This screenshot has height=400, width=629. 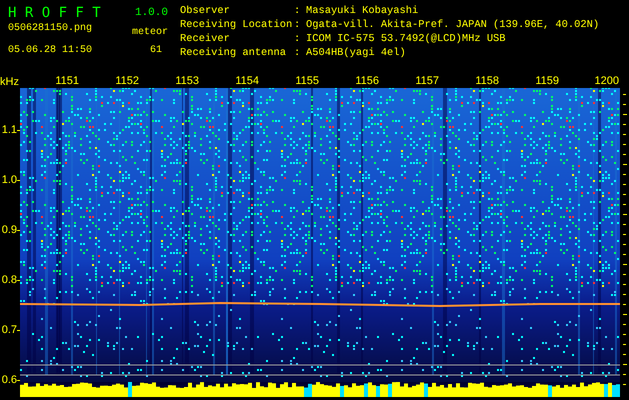 What do you see at coordinates (151, 13) in the screenshot?
I see `version-label: 1.0.0` at bounding box center [151, 13].